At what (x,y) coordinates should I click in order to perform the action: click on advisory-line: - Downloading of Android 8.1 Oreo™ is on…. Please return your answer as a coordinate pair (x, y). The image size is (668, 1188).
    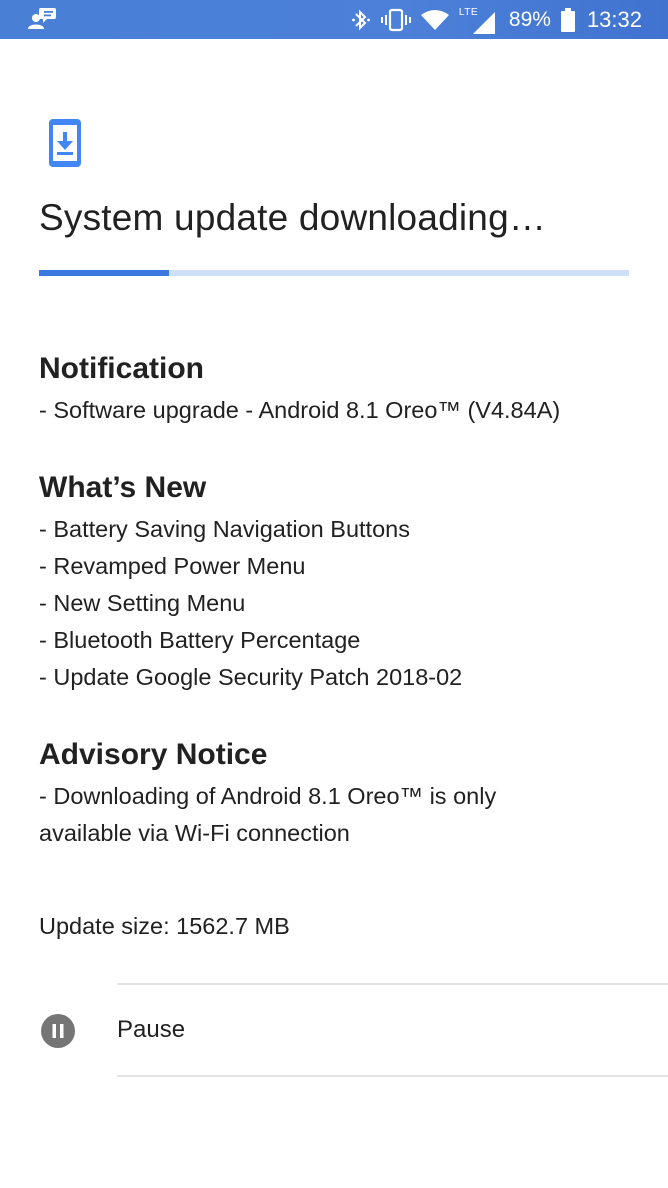
    Looking at the image, I should click on (268, 796).